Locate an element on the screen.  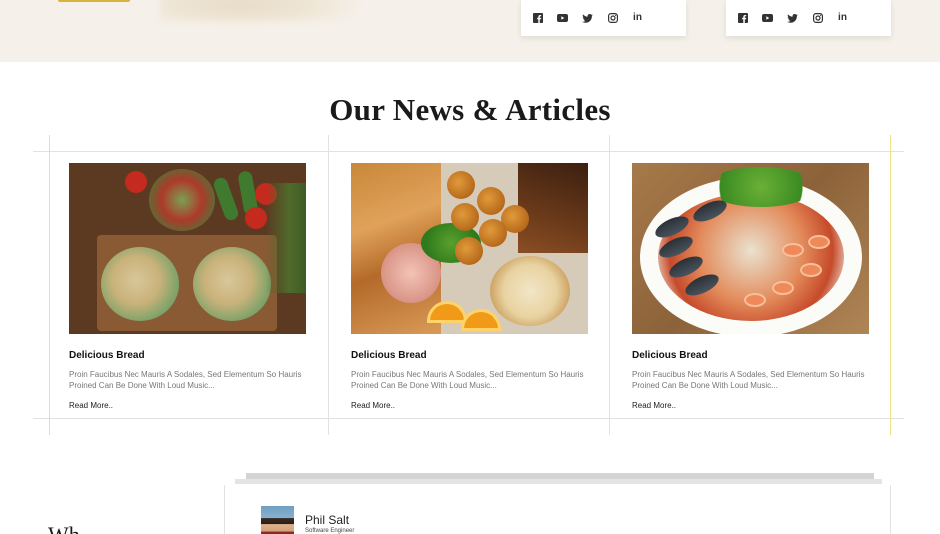
grid-line-right is located at coordinates (890, 285).